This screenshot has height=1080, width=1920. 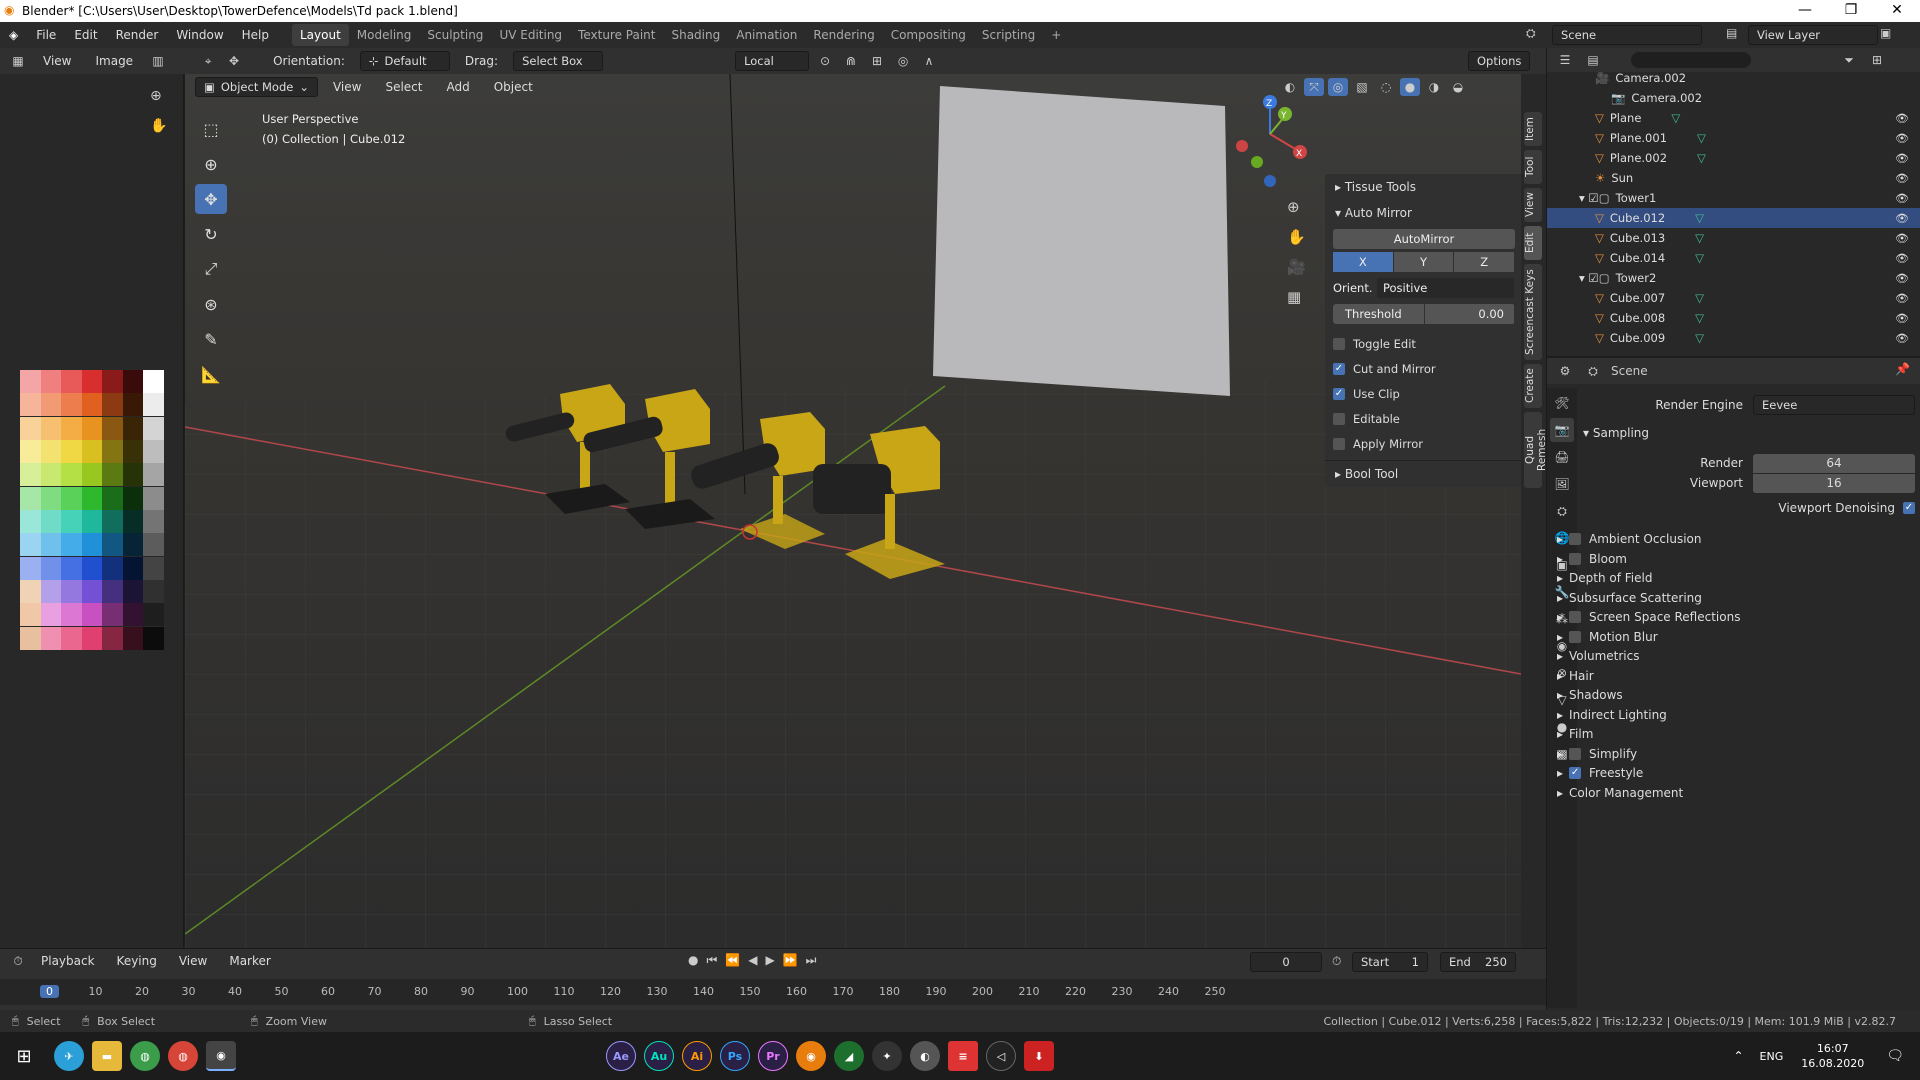 I want to click on tab-uv-editing: UV Editing, so click(x=530, y=35).